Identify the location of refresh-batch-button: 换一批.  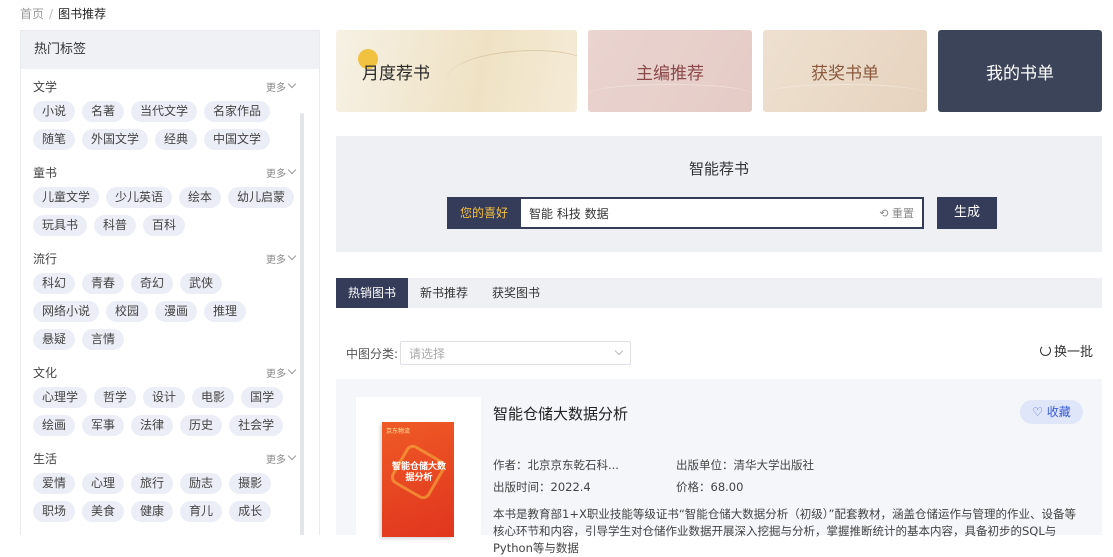
(1066, 350).